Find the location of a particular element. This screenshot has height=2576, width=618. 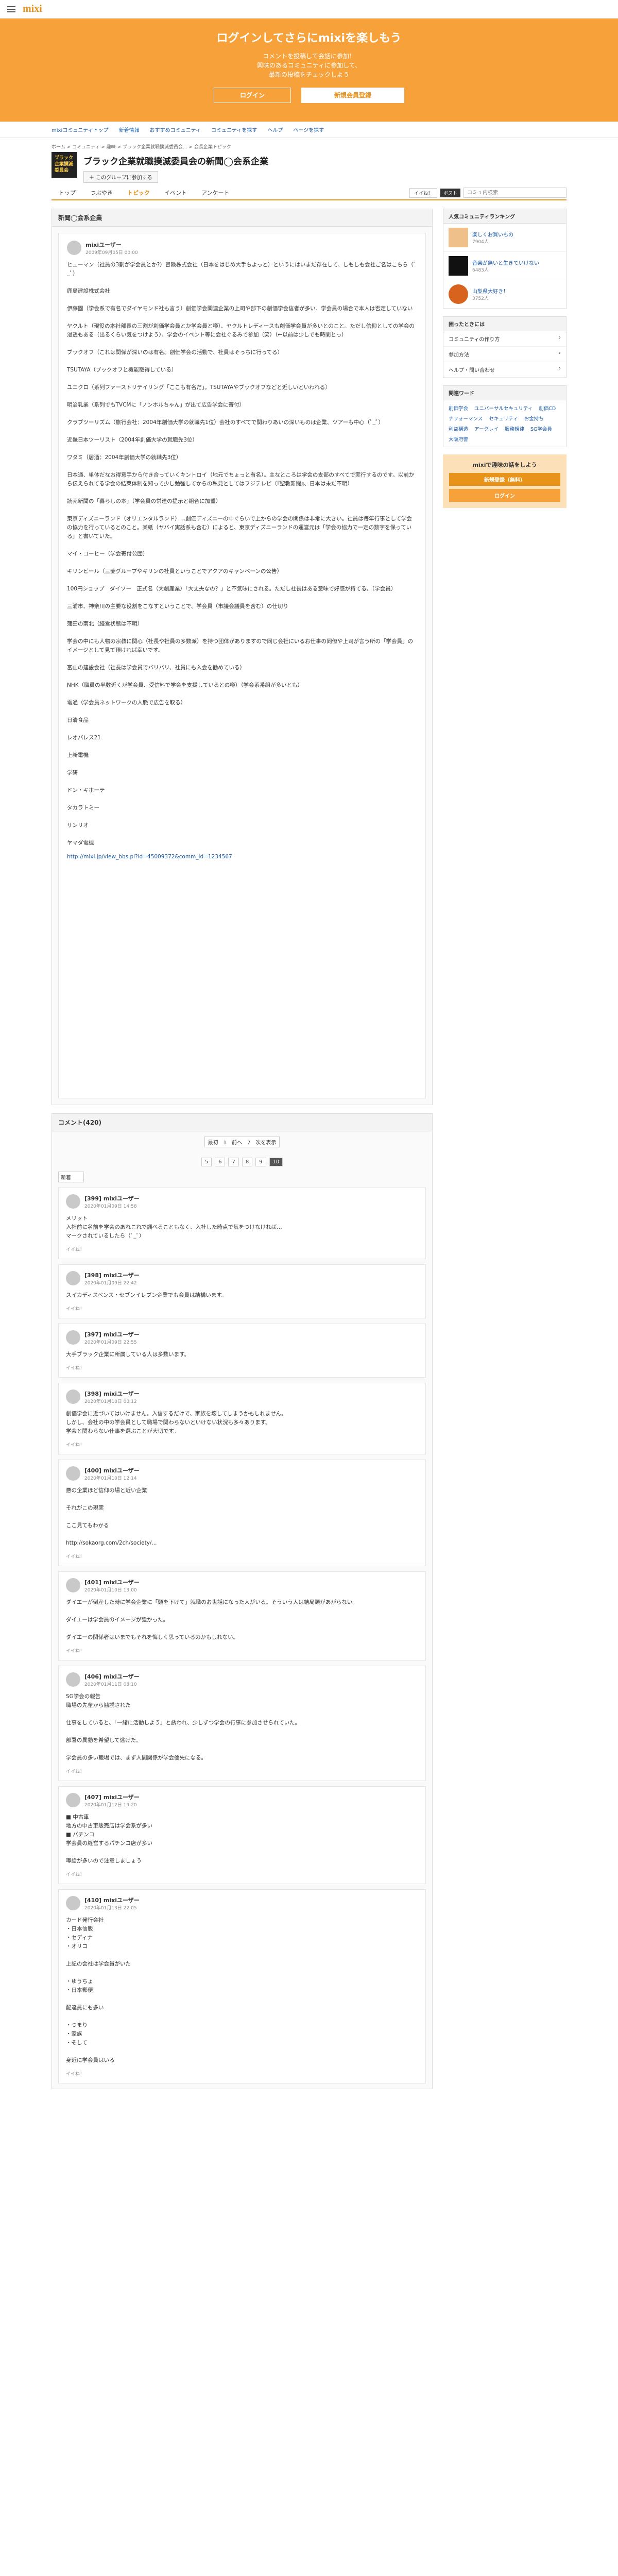

ranking-item: 楽しくお買いもの 7904人 is located at coordinates (505, 238).